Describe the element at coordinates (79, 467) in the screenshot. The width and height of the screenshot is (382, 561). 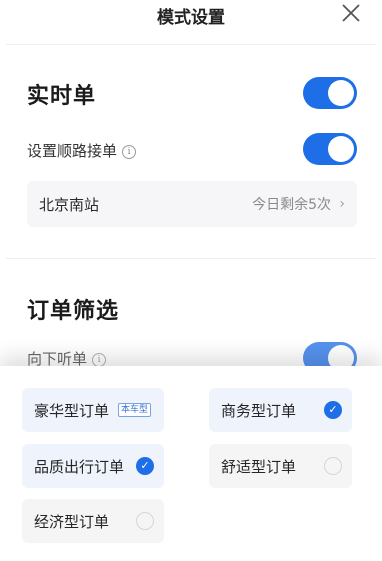
I see `option-label: 品质出行订单` at that location.